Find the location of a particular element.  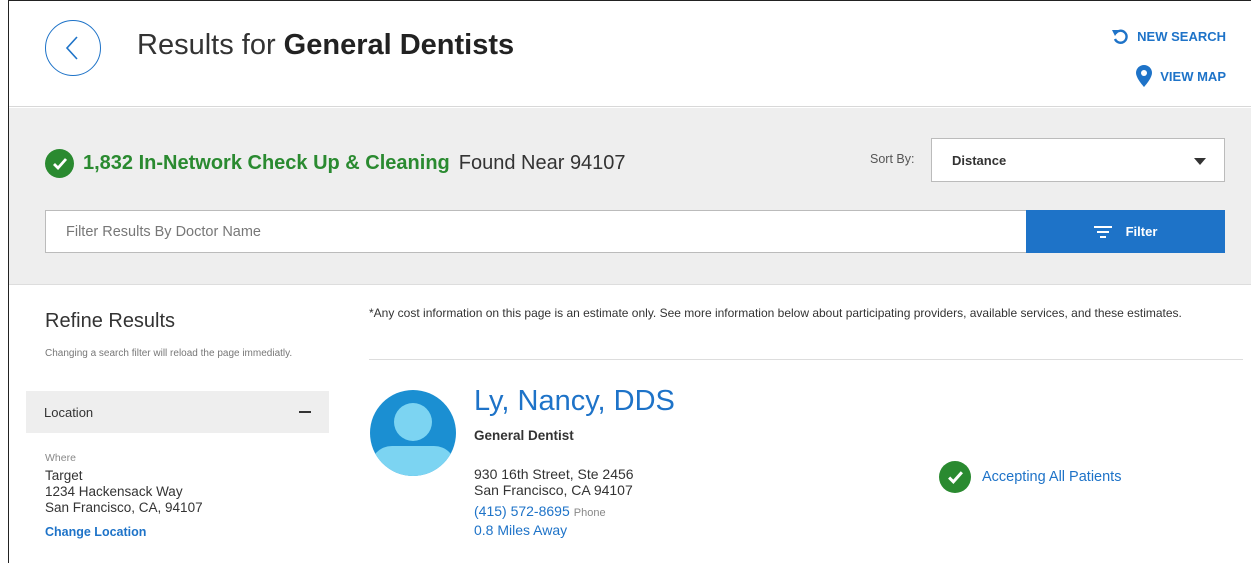

sort-by-label: Sort By: is located at coordinates (892, 159).